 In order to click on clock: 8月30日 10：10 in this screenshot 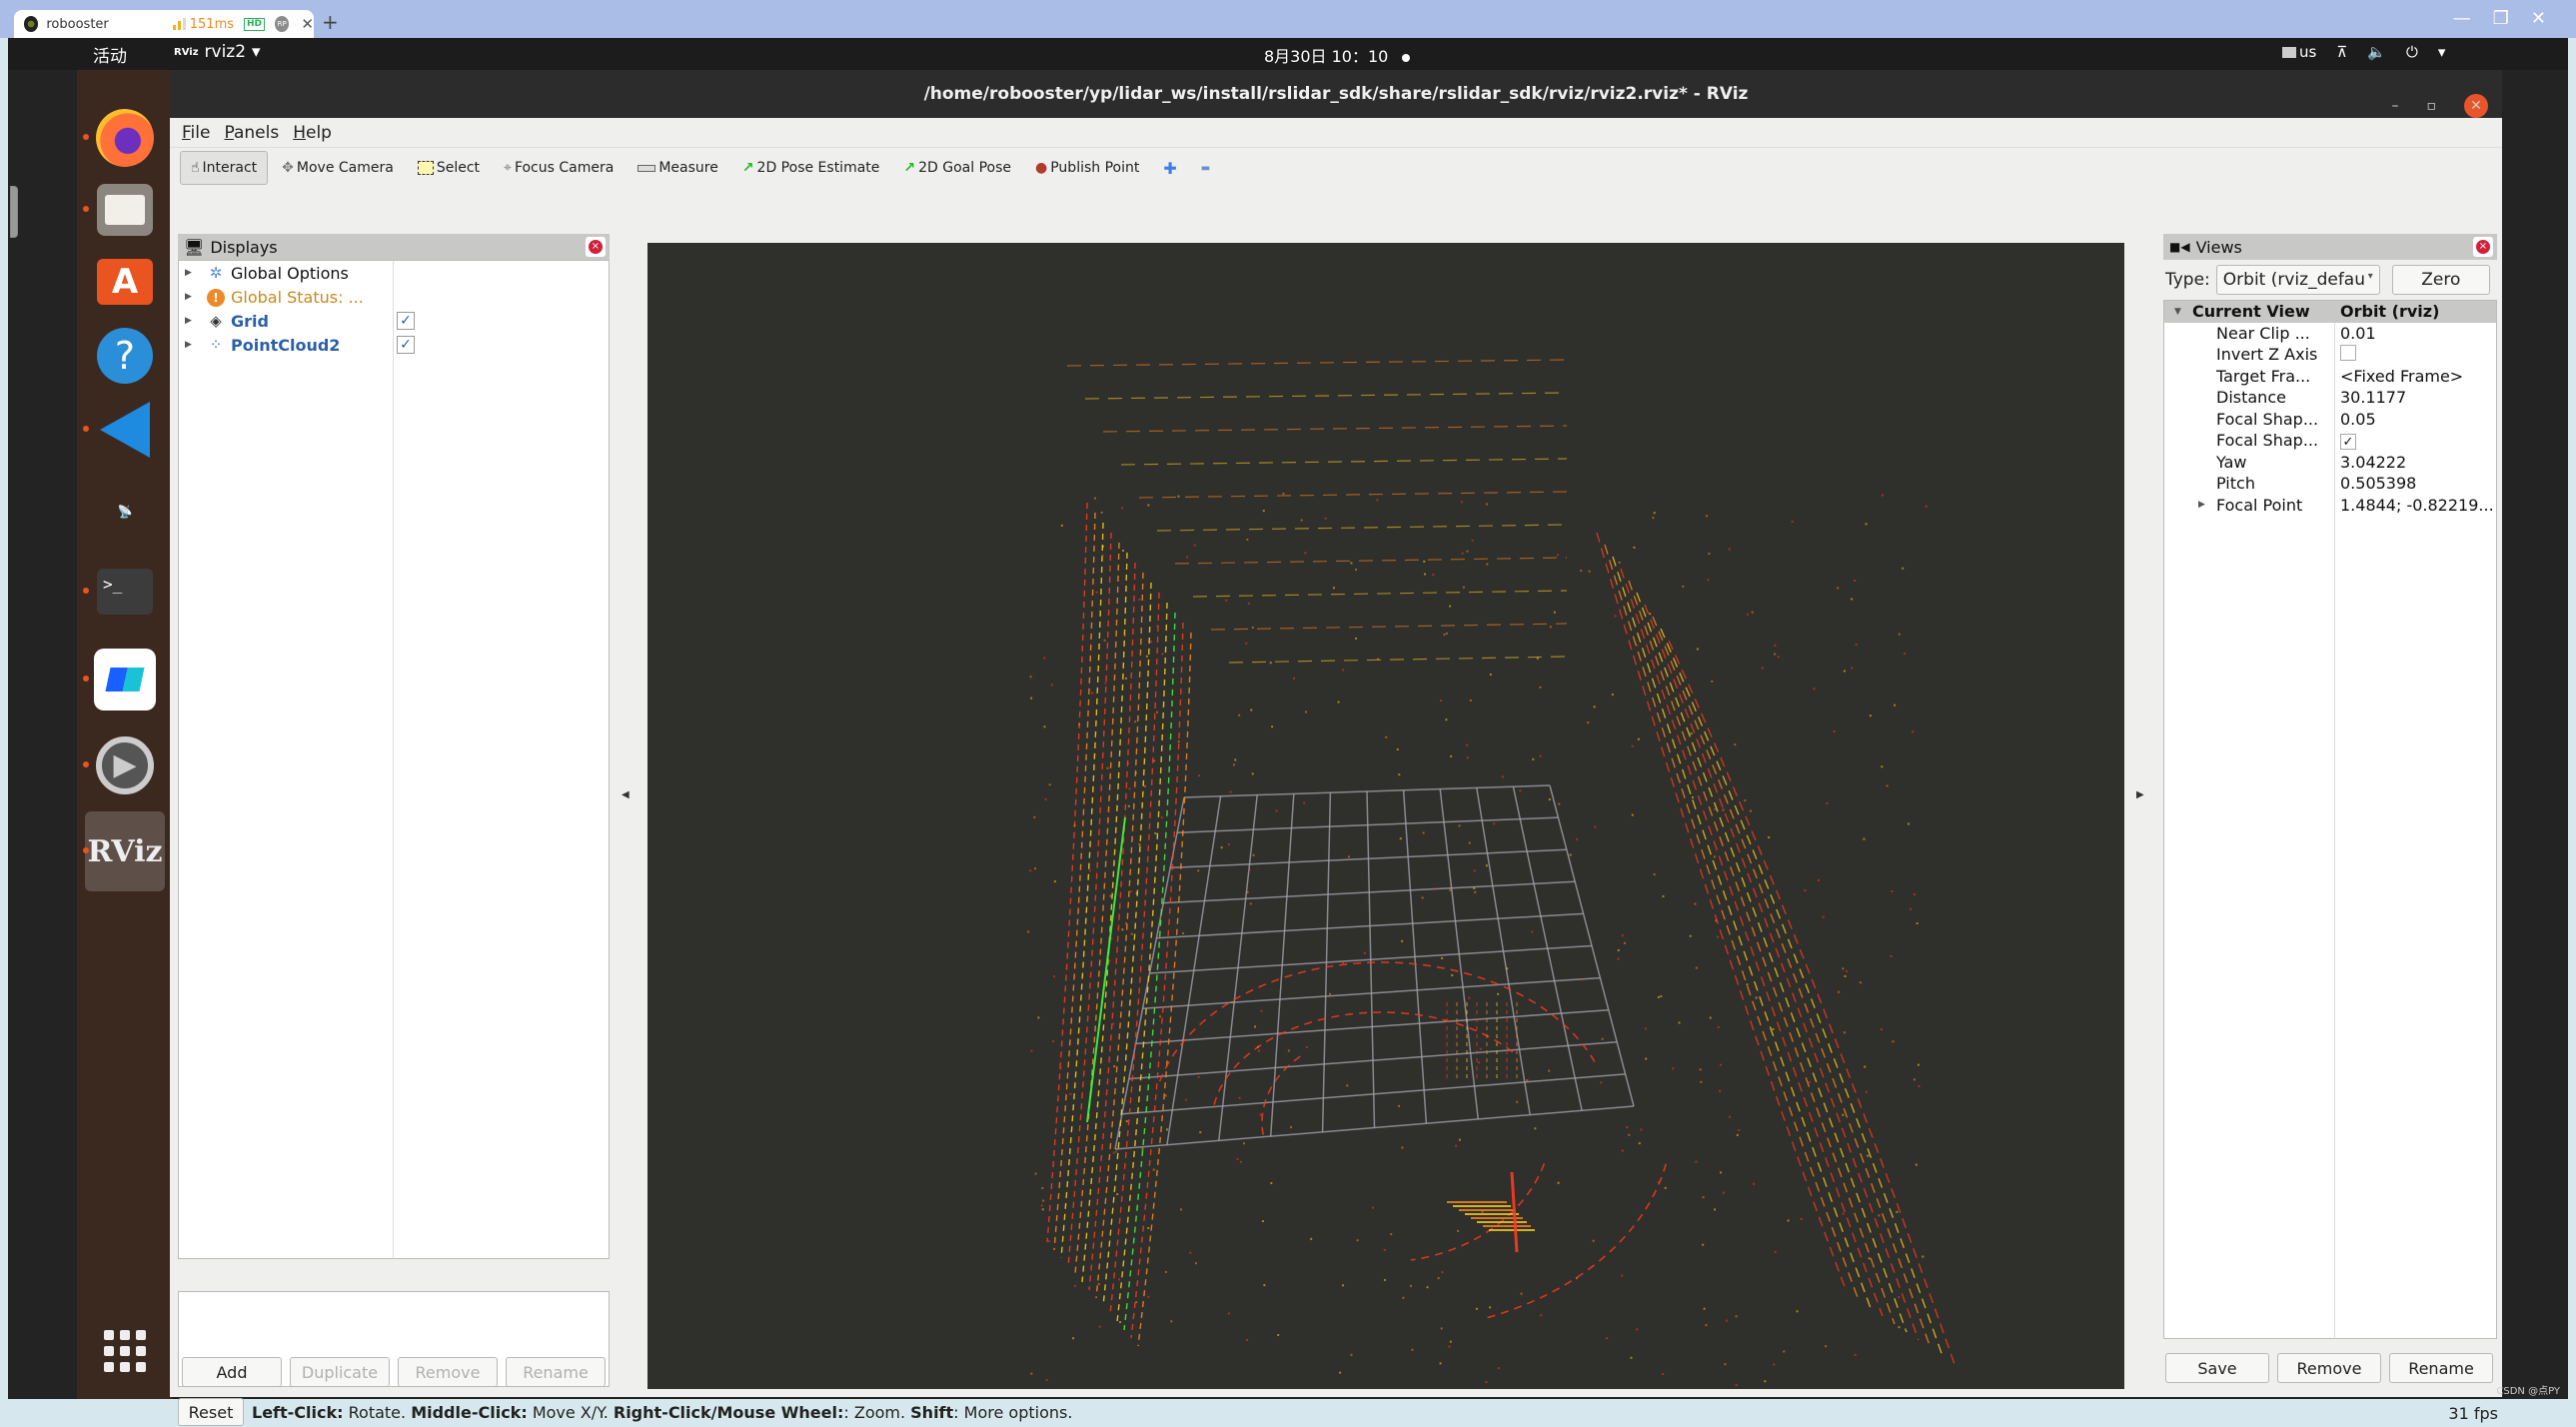, I will do `click(1337, 55)`.